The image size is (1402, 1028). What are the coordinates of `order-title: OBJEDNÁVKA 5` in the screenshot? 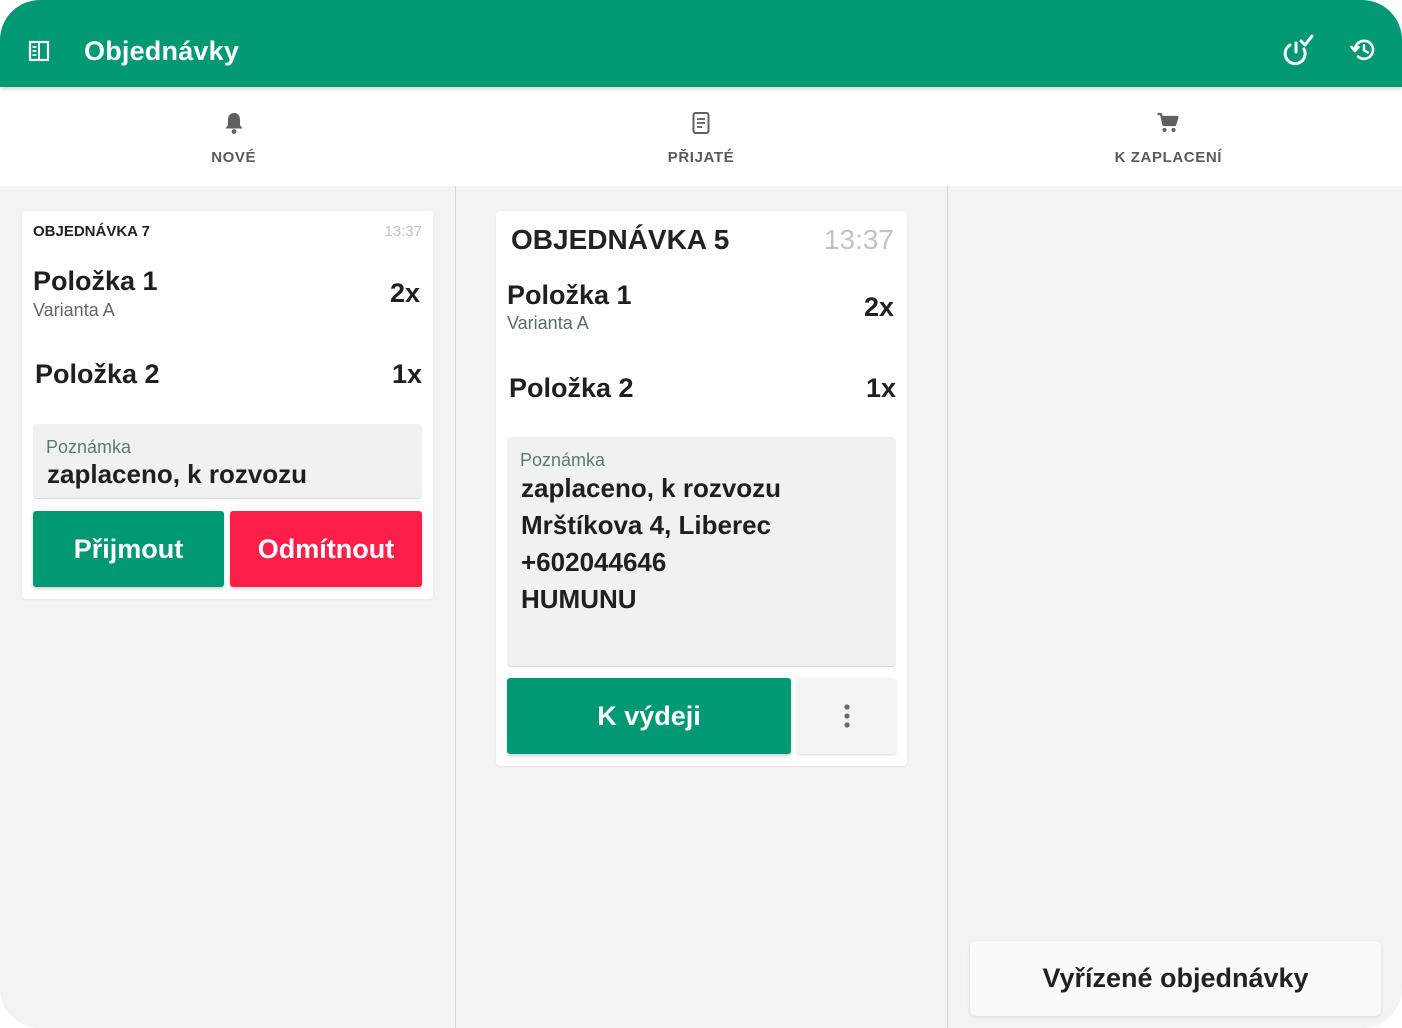 It's located at (620, 239).